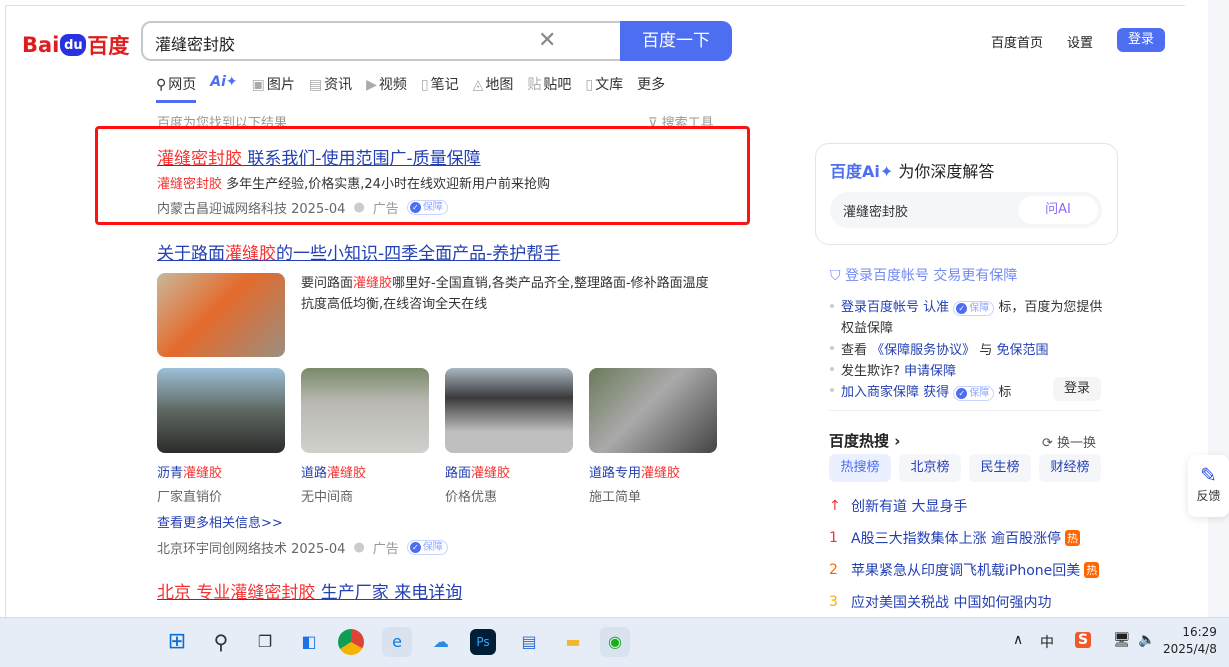 The image size is (1229, 667). What do you see at coordinates (220, 521) in the screenshot?
I see `more-info-link: 查看更多相关信息>>` at bounding box center [220, 521].